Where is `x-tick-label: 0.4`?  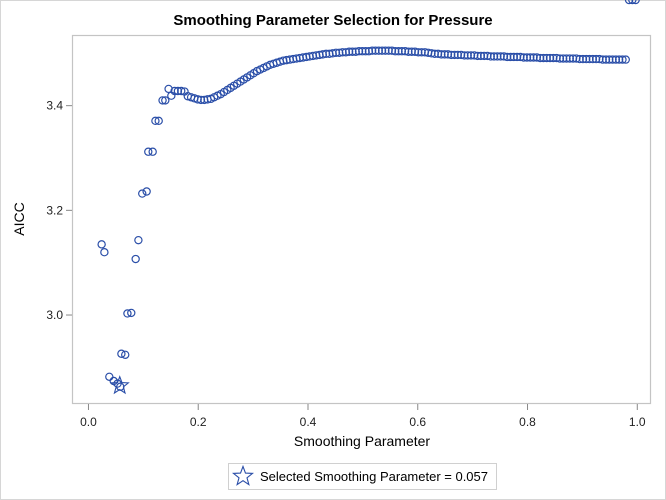 x-tick-label: 0.4 is located at coordinates (308, 422).